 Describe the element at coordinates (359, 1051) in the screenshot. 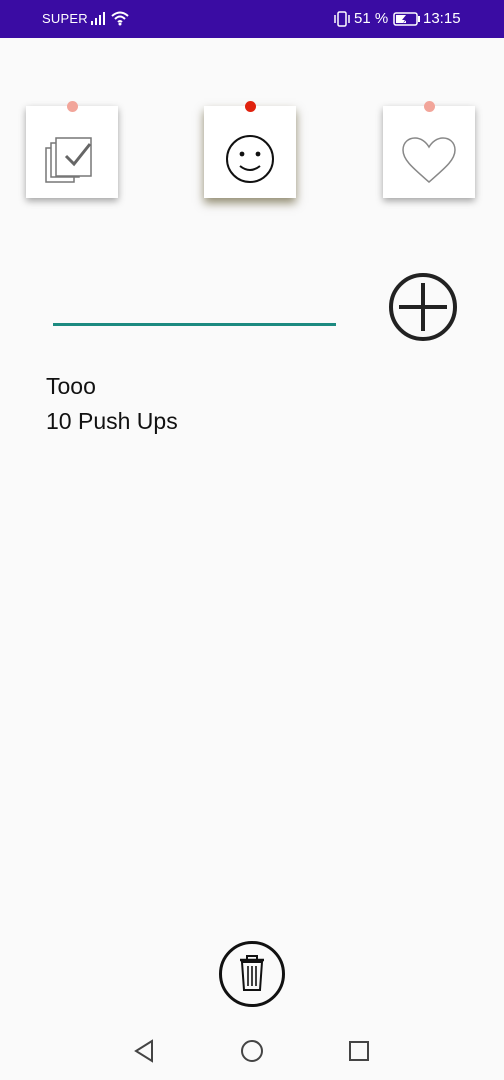

I see `recent-apps-icon` at that location.